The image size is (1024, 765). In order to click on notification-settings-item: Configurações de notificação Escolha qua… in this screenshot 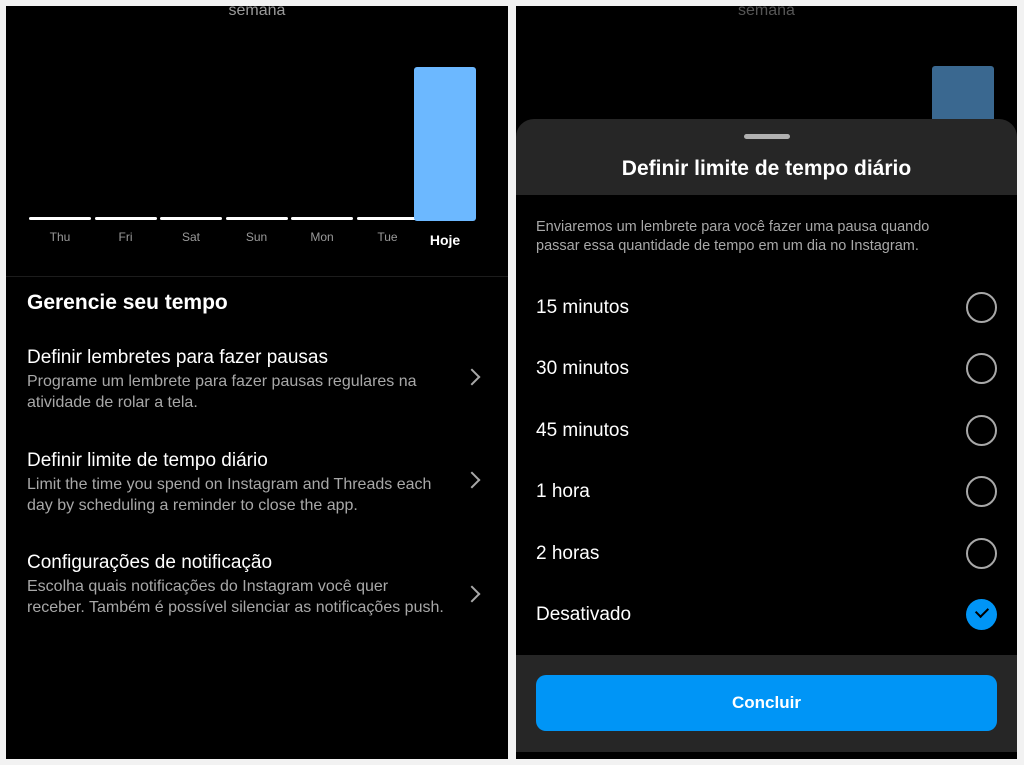, I will do `click(257, 602)`.